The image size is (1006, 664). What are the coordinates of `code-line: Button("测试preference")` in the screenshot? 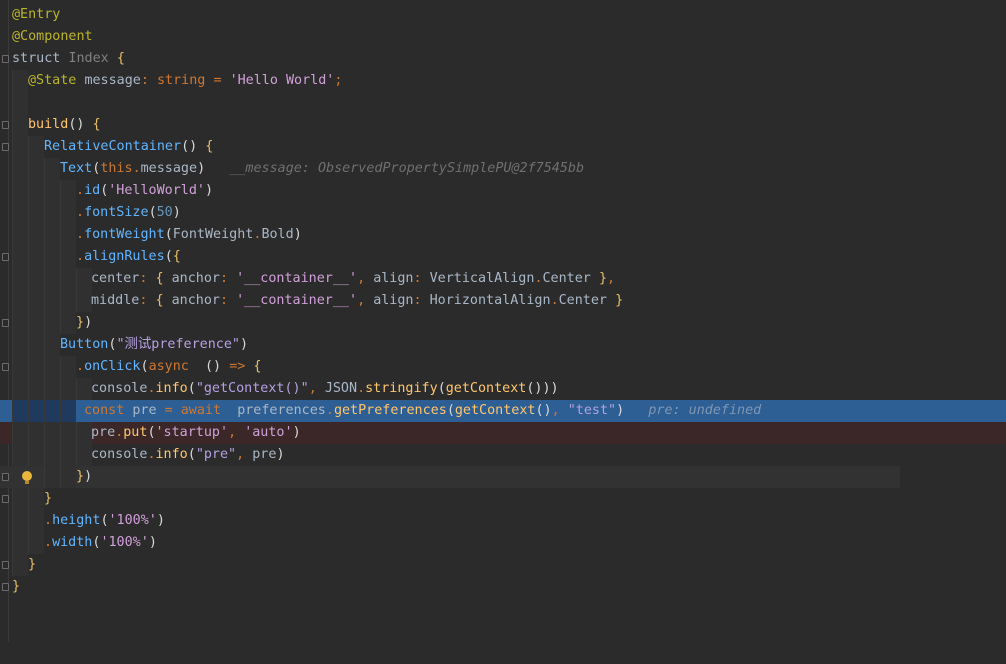 It's located at (503, 345).